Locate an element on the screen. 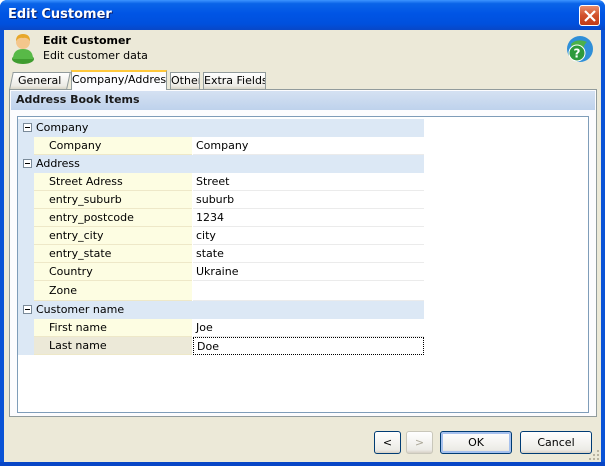  dialog-header: Edit Customer Edit customer data ? is located at coordinates (302, 50).